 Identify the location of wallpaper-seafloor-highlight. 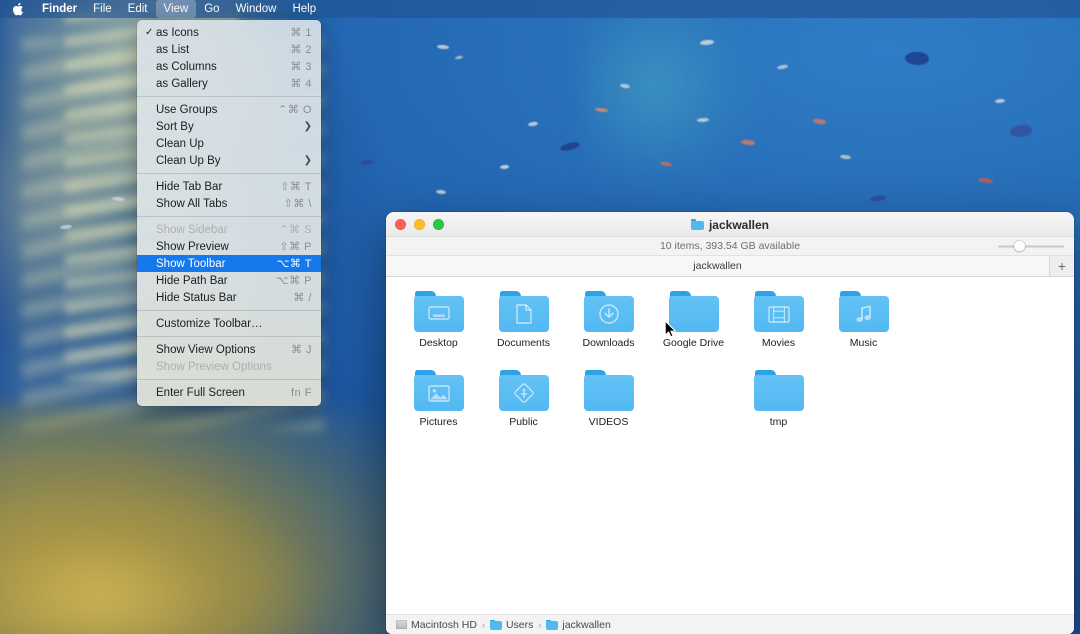
(216, 557).